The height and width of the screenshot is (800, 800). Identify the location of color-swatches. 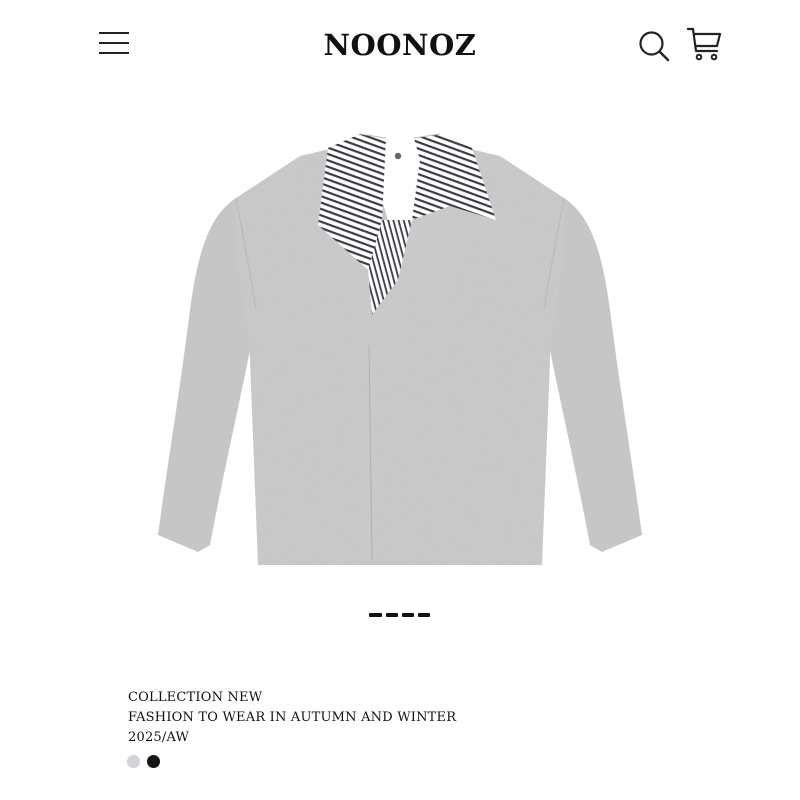
(143, 761).